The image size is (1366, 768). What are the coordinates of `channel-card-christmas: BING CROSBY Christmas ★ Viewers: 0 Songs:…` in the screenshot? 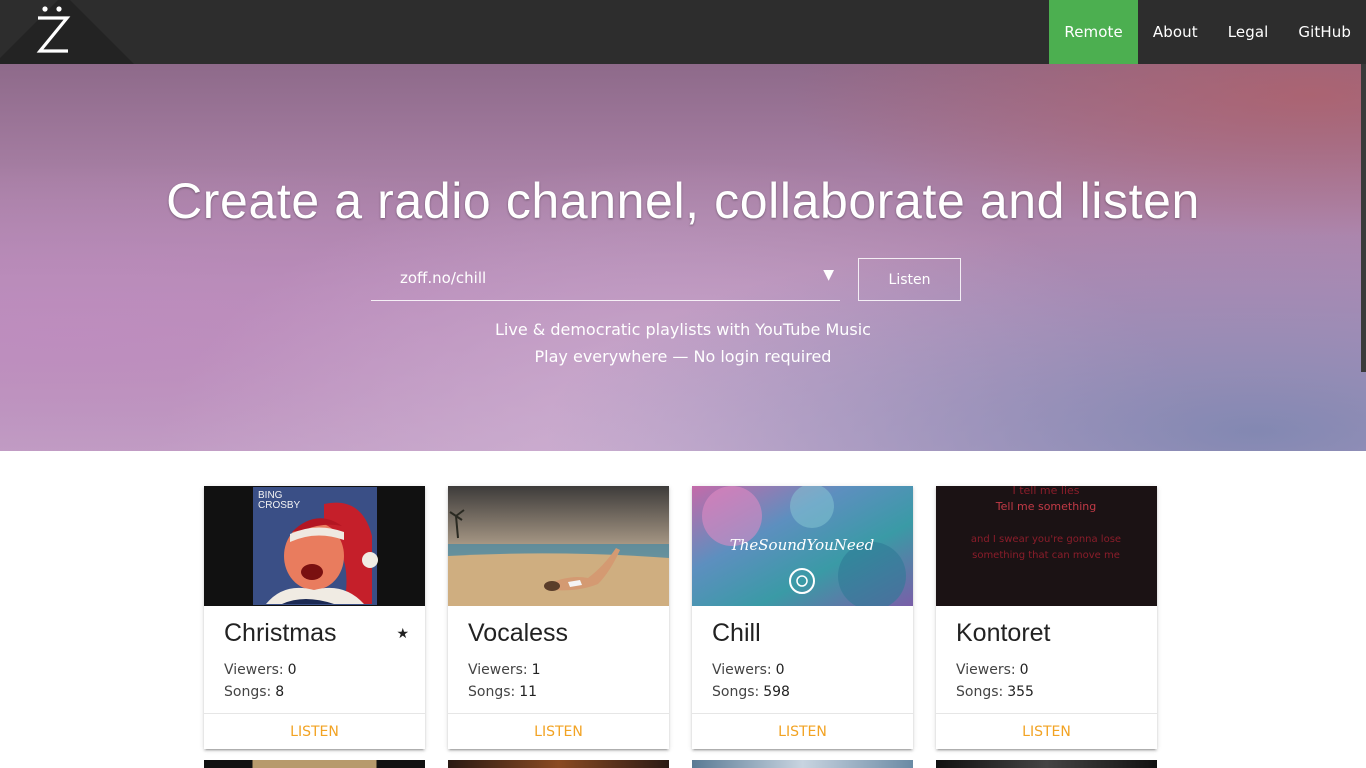 It's located at (314, 617).